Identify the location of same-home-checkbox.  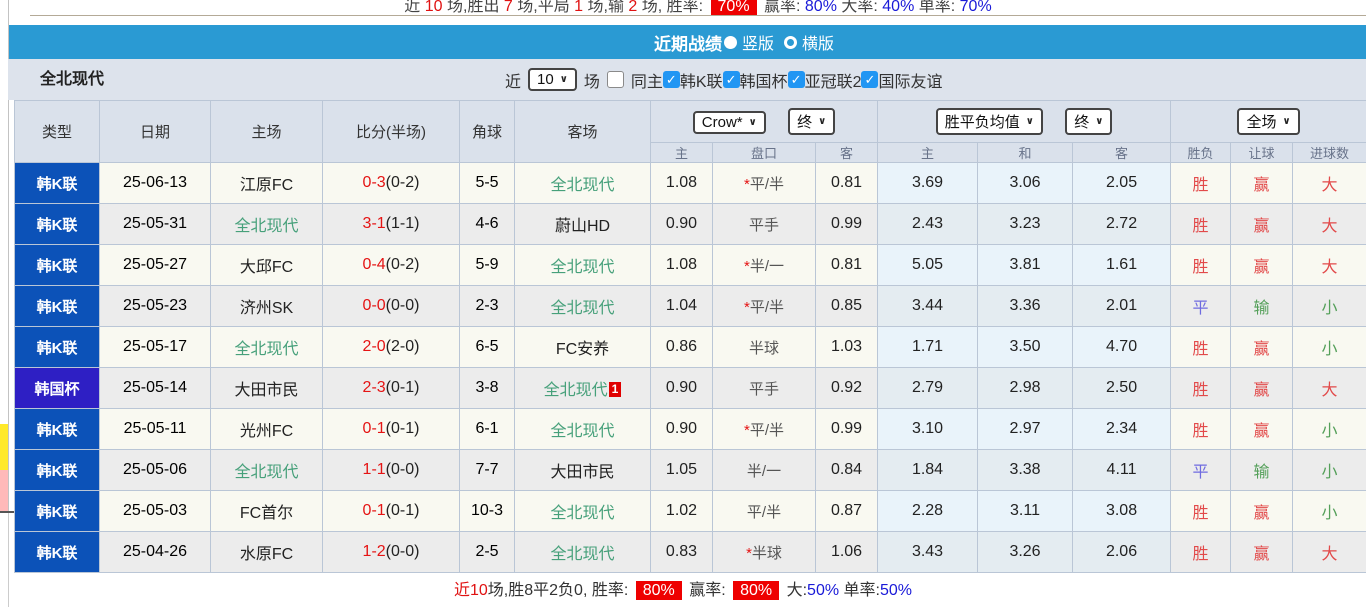
(615, 79).